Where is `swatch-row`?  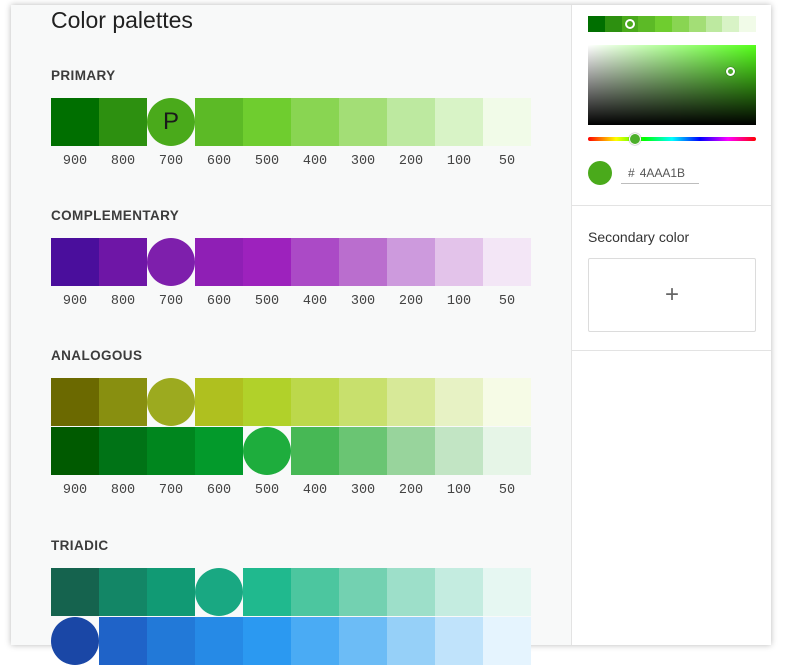 swatch-row is located at coordinates (292, 451).